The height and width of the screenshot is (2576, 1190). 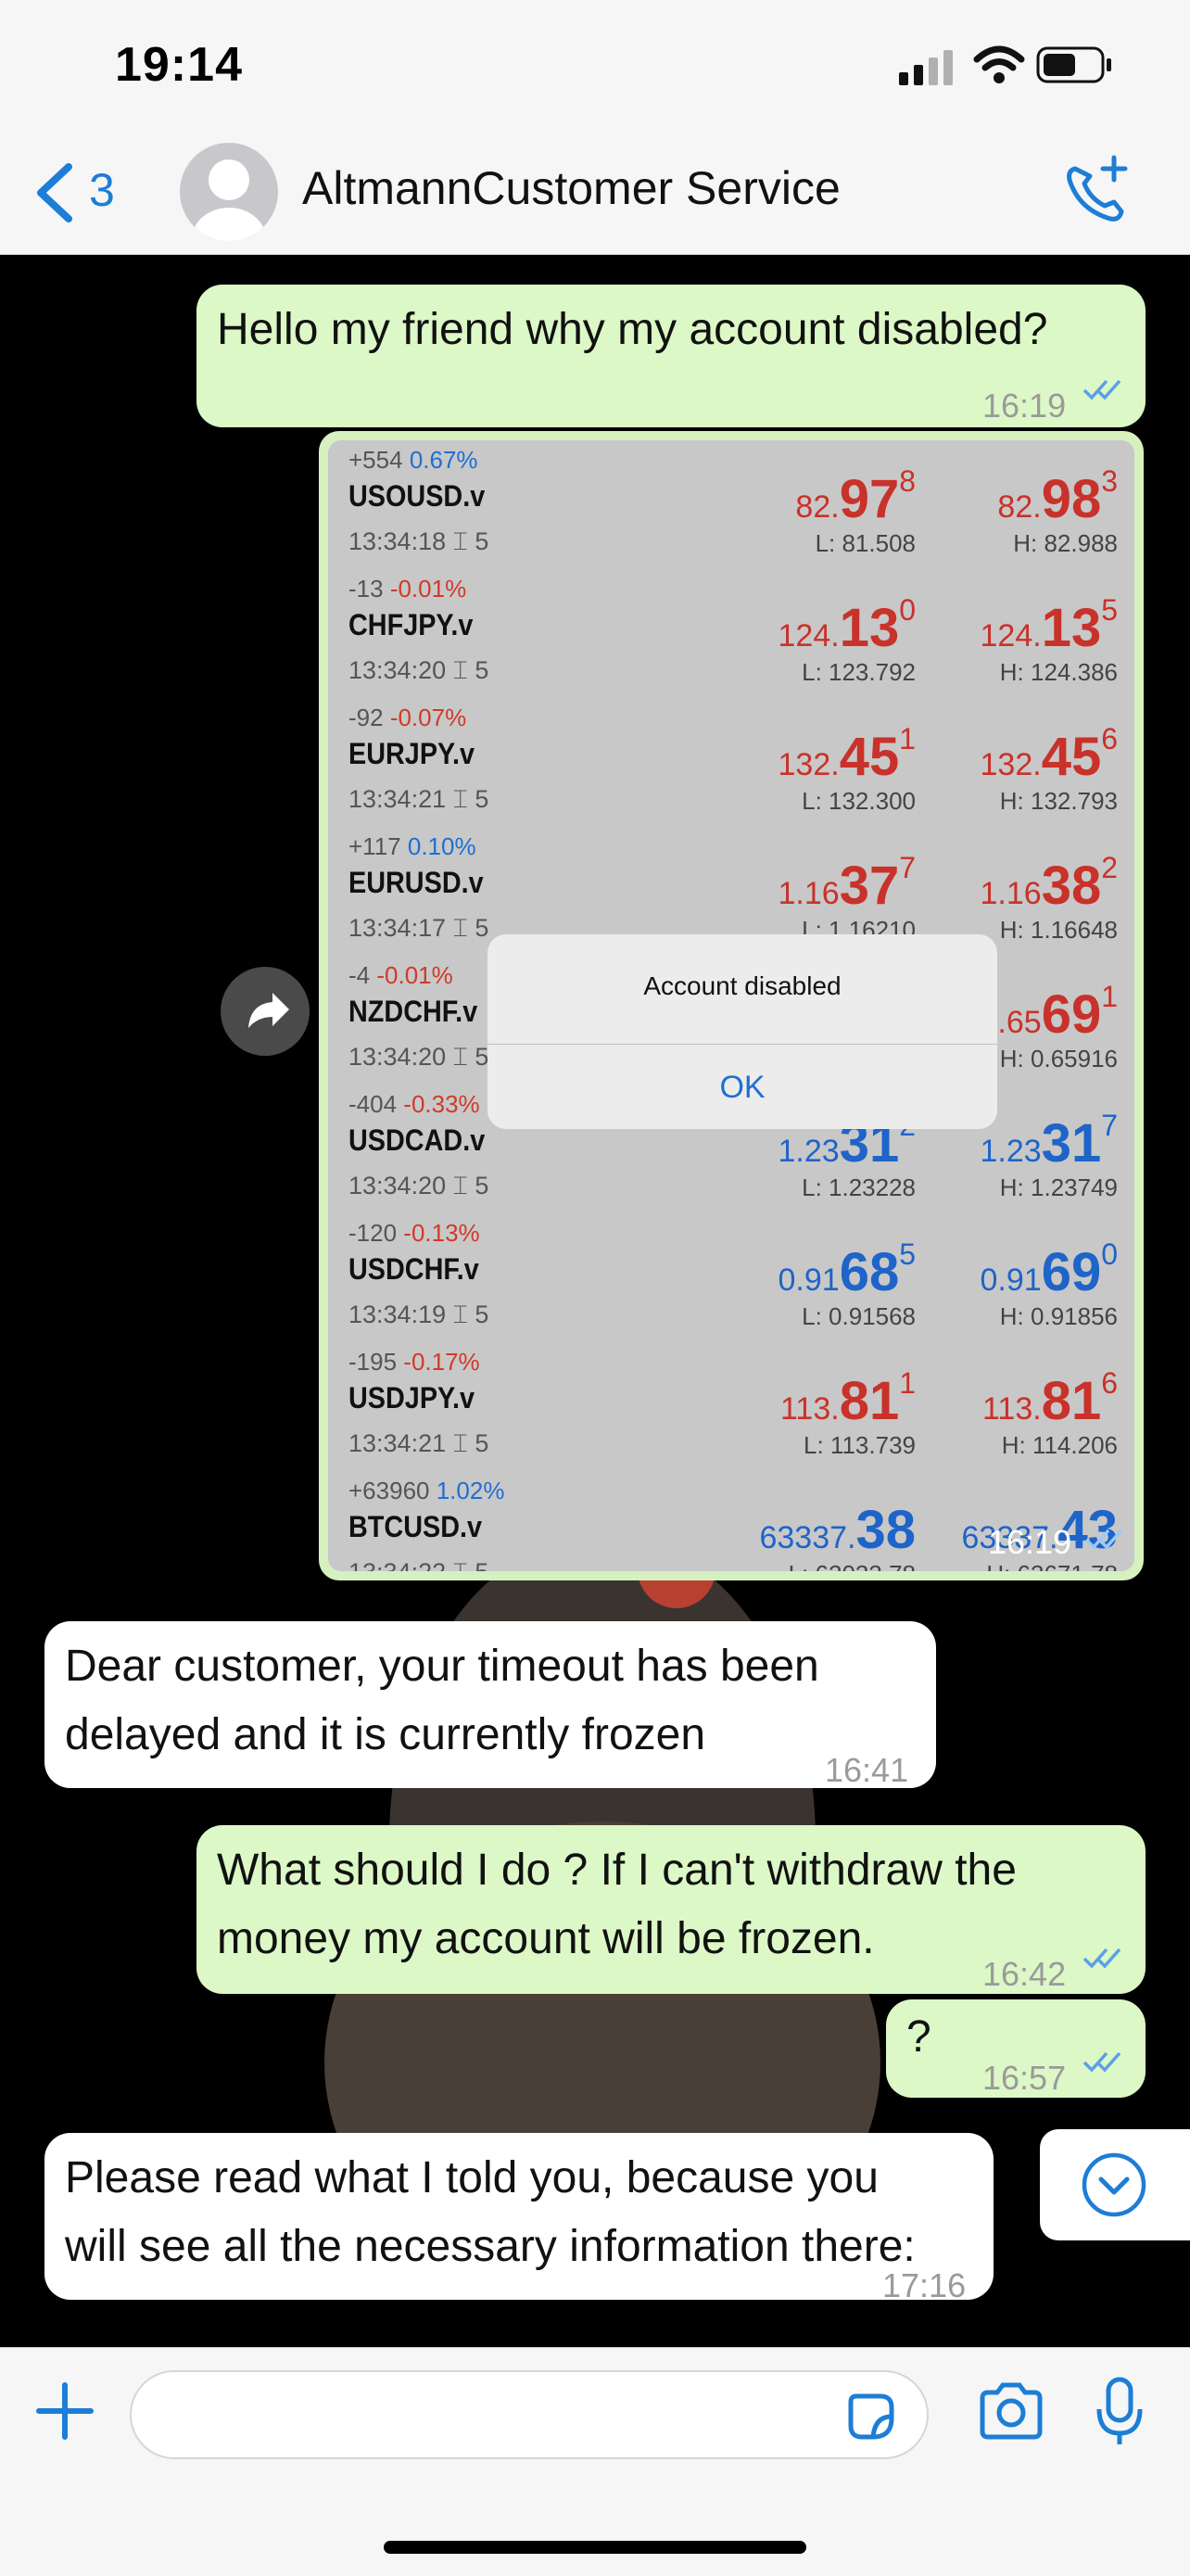 What do you see at coordinates (441, 1233) in the screenshot?
I see `quote-change-percent: -0.13%` at bounding box center [441, 1233].